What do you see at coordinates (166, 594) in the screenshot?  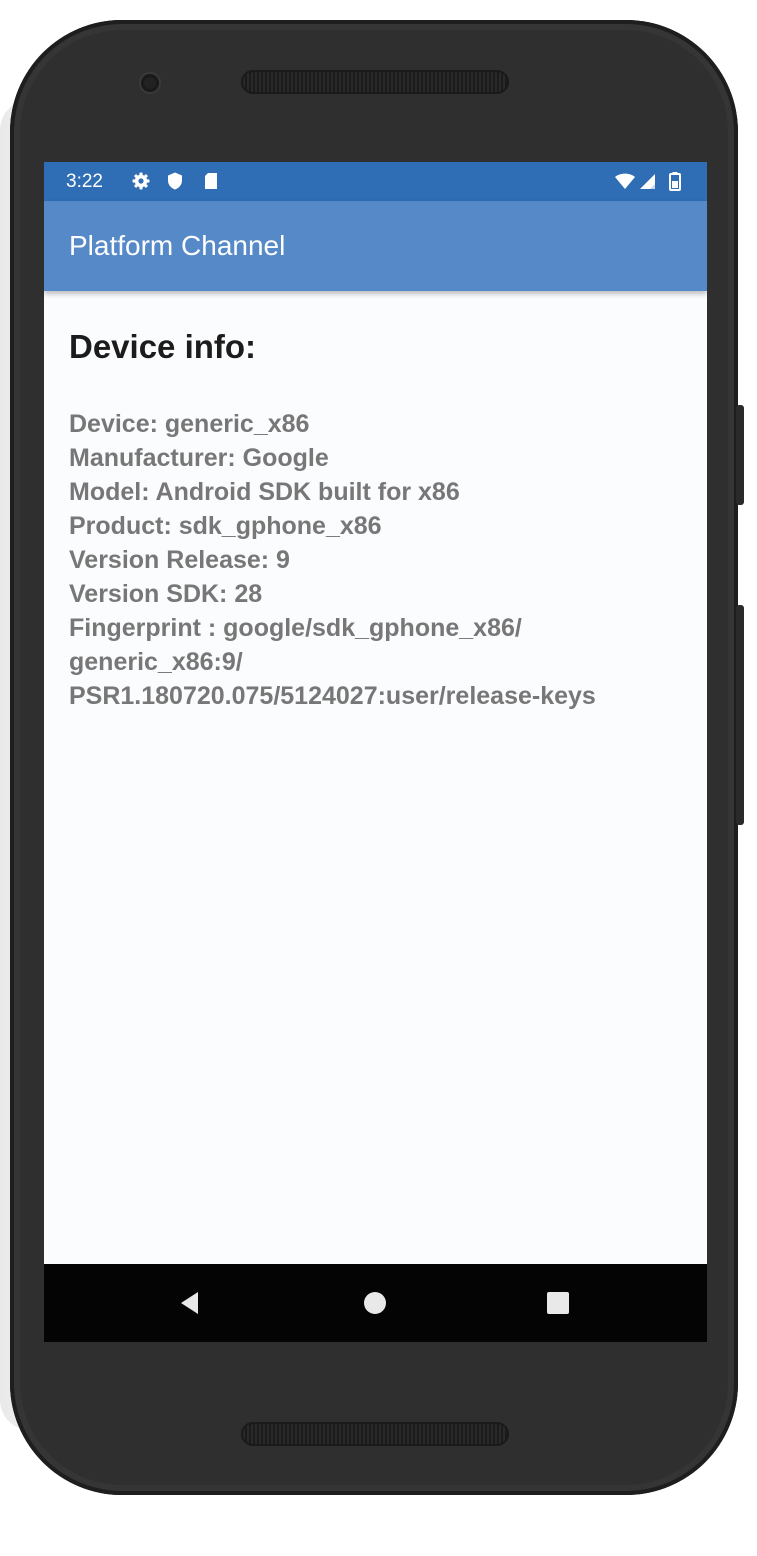 I see `info-line-version-sdk: Version SDK: 28` at bounding box center [166, 594].